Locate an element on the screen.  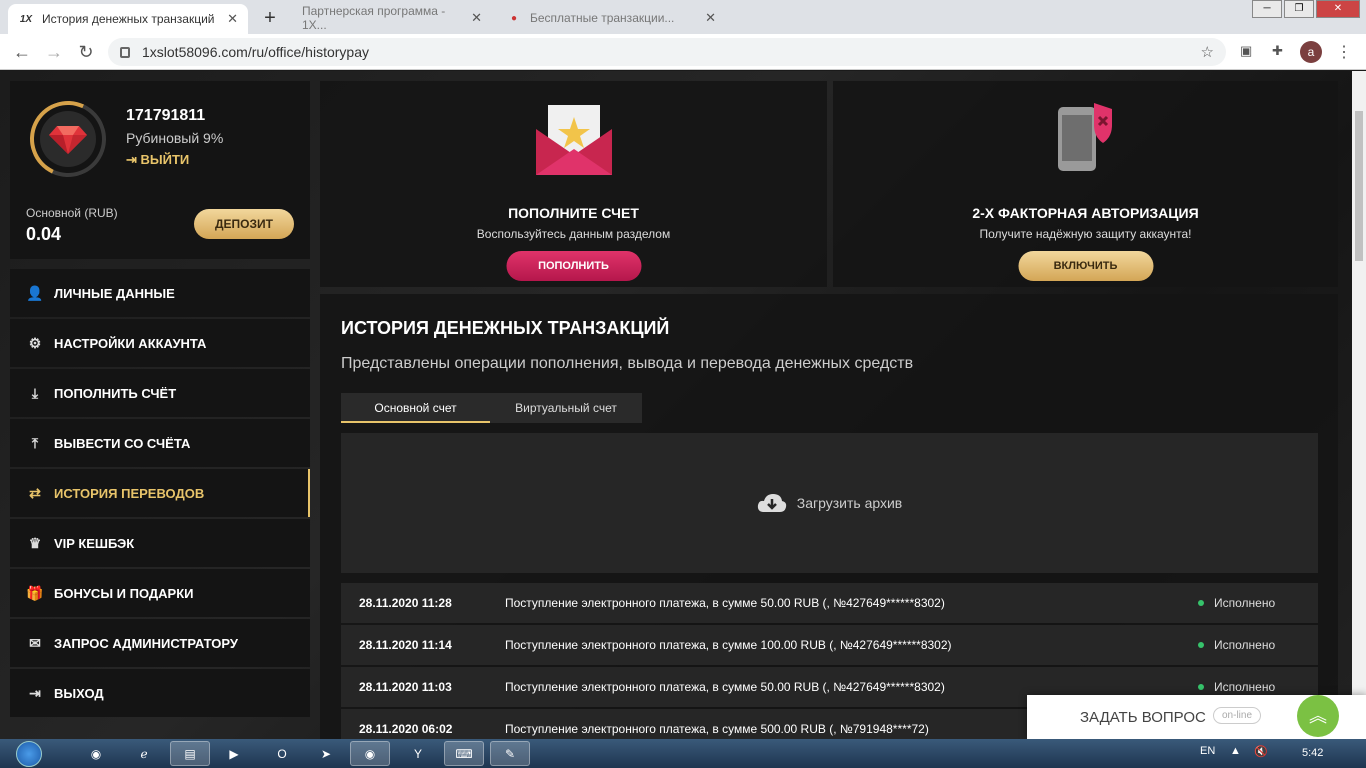
url-field: 1xslot58096.com/ru/office/historypay ☆ is located at coordinates (667, 52).